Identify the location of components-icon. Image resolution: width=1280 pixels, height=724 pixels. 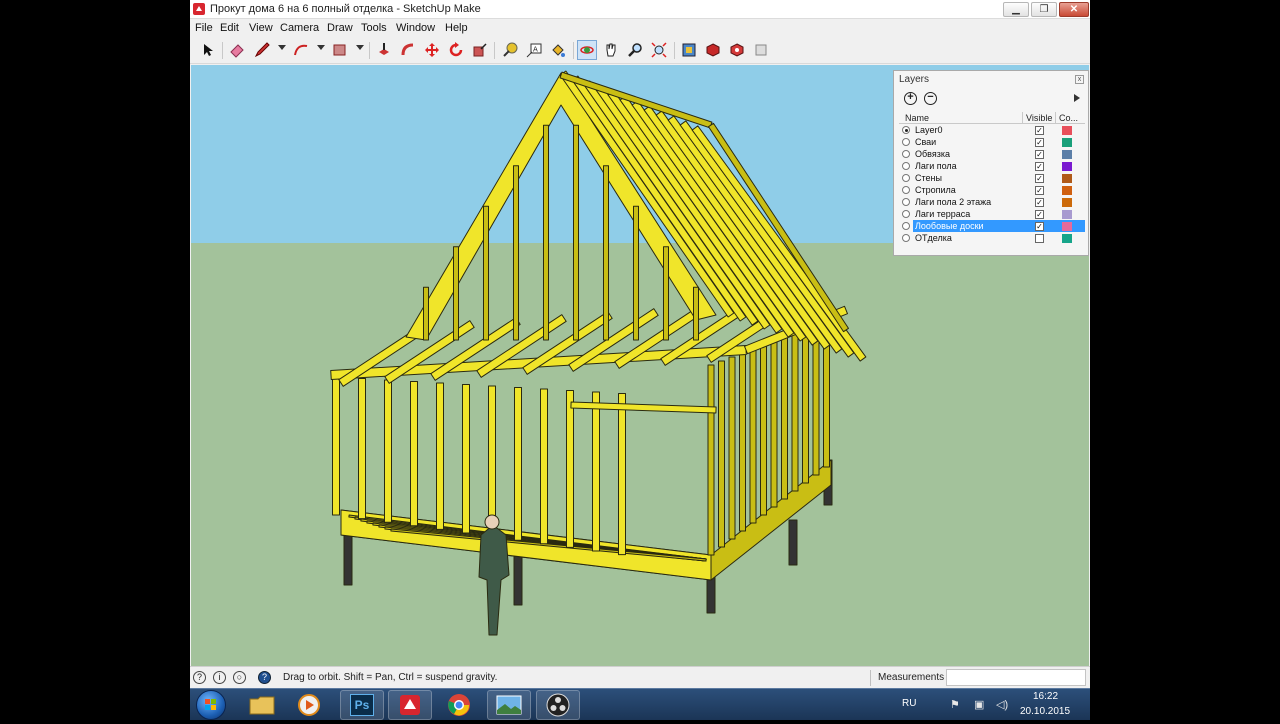
(737, 50).